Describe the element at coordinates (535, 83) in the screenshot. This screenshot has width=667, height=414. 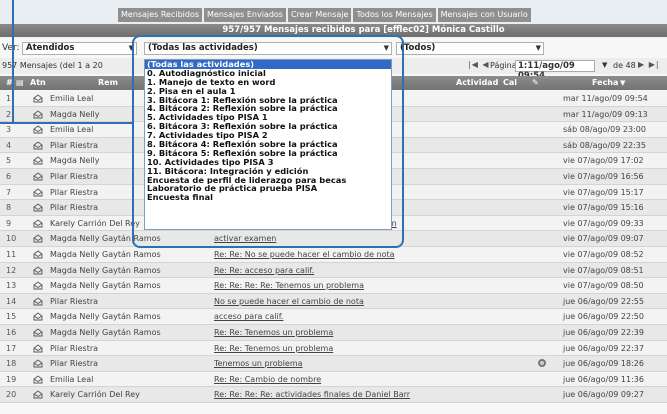
I see `attach-col-icon: ✎` at that location.